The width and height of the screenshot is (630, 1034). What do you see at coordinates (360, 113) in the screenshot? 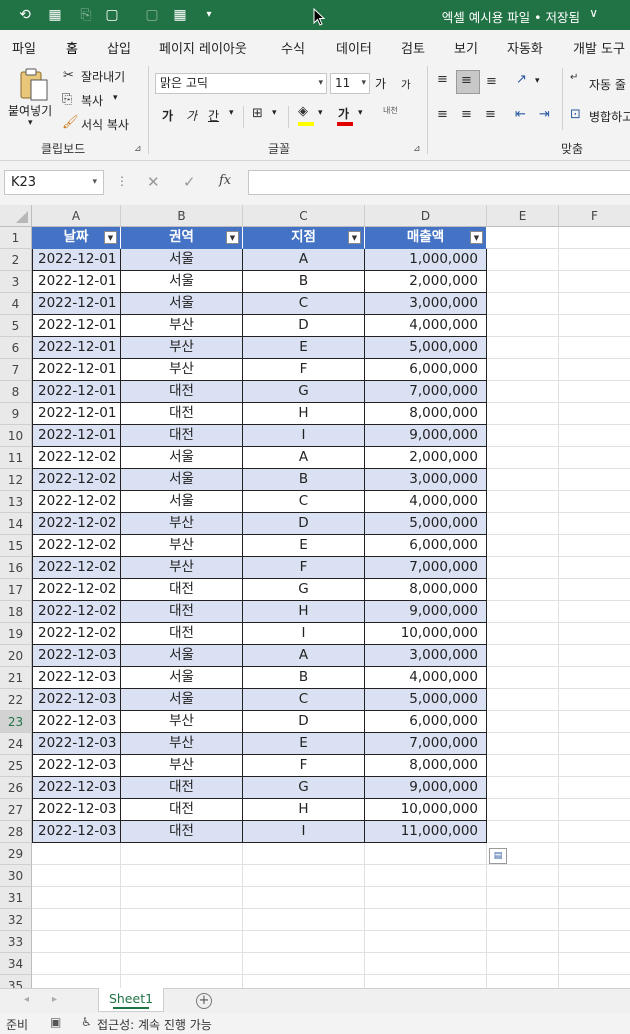
I see `font-color-dropdown-icon: ▾` at bounding box center [360, 113].